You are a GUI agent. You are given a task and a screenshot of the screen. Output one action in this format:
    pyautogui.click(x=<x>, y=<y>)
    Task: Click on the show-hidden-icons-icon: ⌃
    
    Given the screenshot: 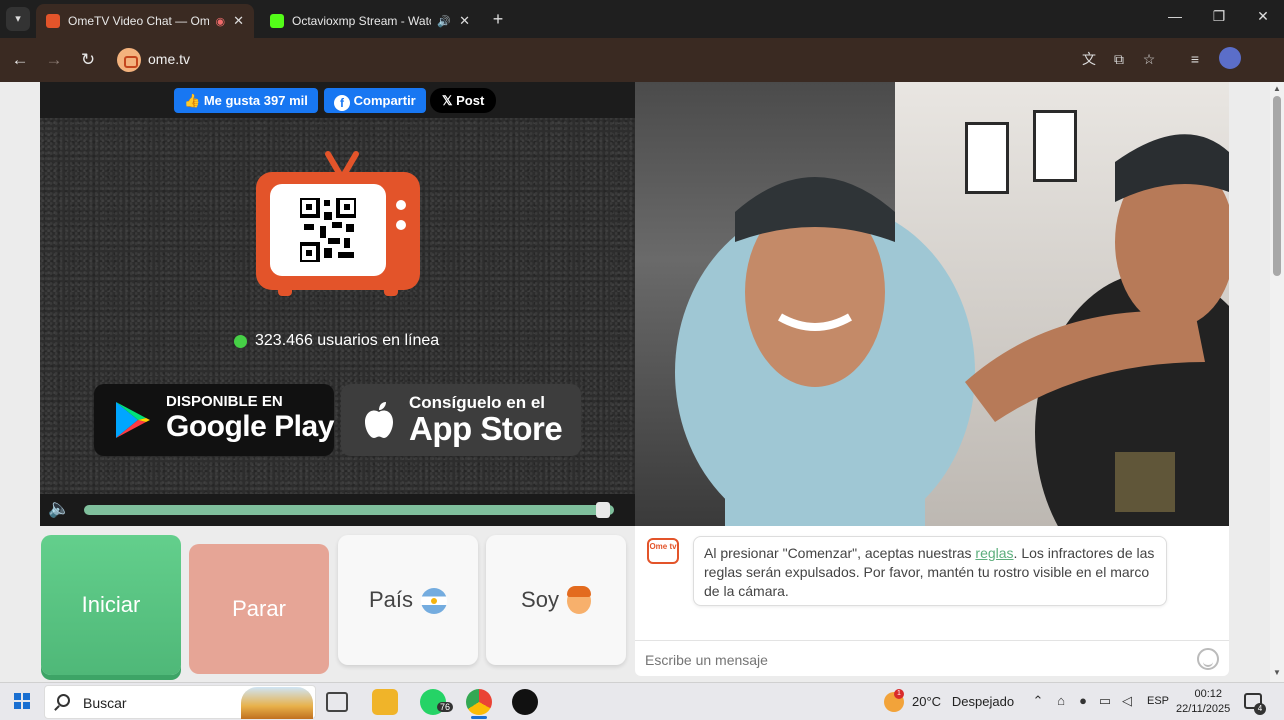 What is the action you would take?
    pyautogui.click(x=1038, y=701)
    